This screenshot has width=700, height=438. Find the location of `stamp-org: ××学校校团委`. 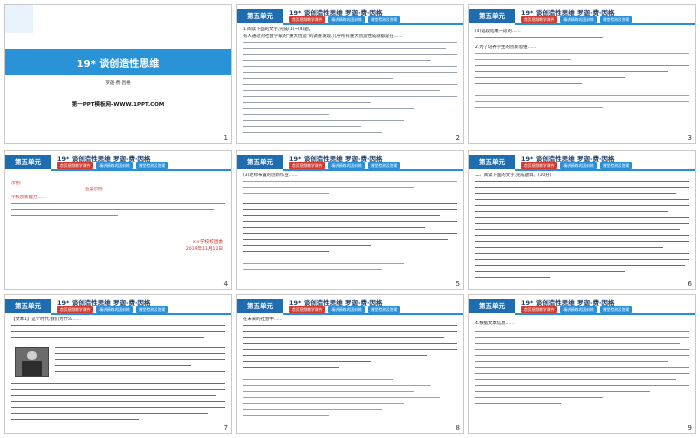

stamp-org: ××学校校团委 is located at coordinates (207, 242).